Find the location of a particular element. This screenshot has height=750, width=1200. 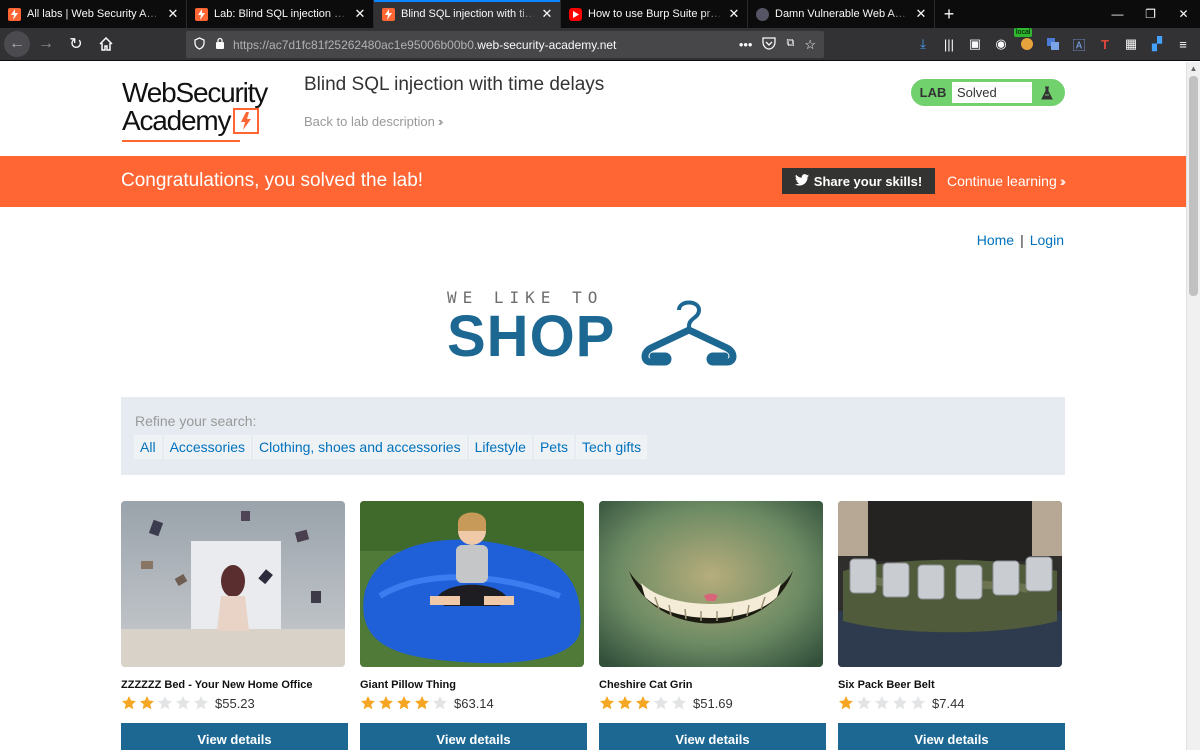

product-rating: $7.44 is located at coordinates (951, 703).